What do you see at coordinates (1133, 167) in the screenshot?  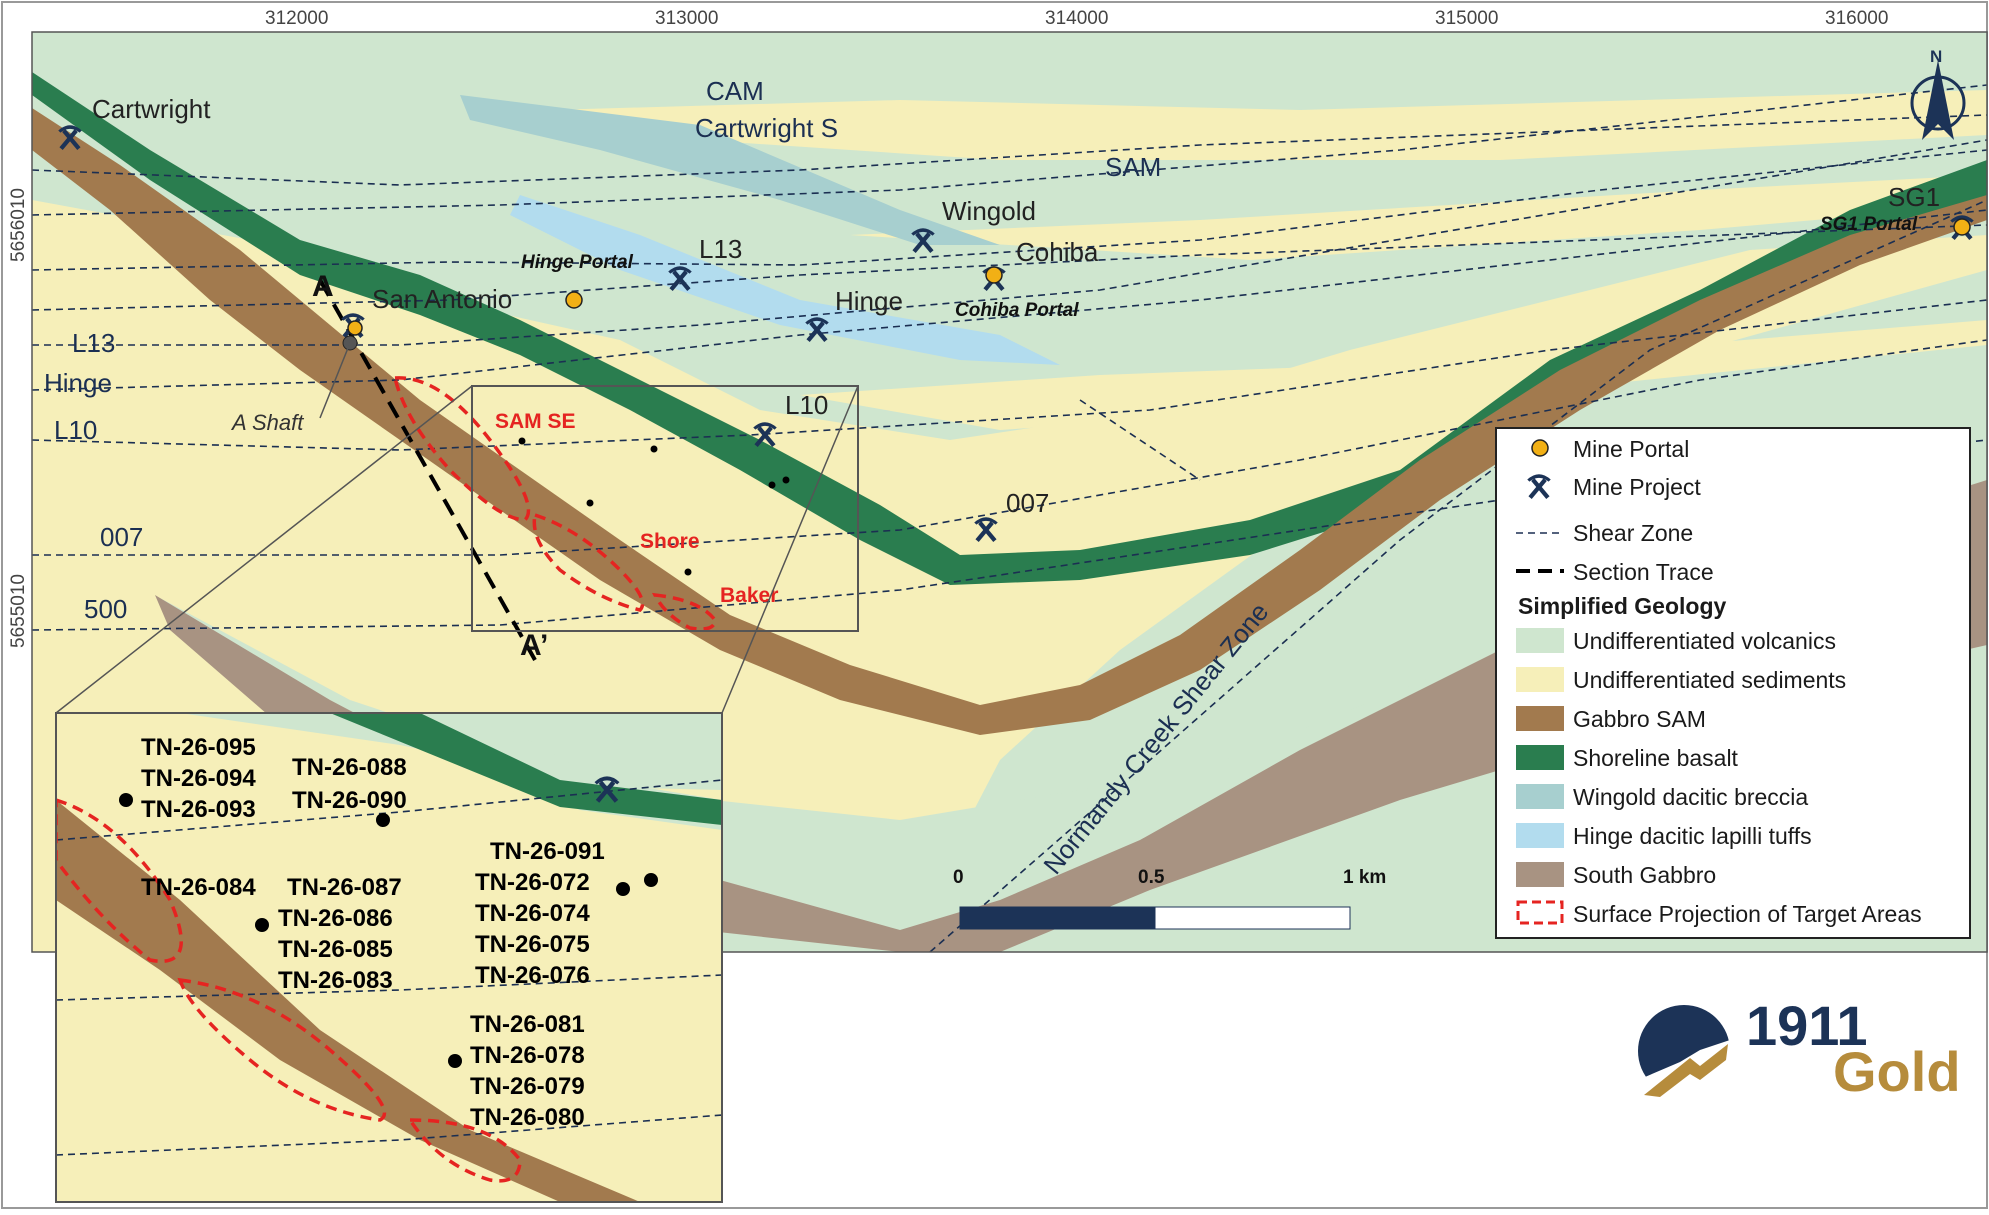 I see `shear-label-sam: SAM` at bounding box center [1133, 167].